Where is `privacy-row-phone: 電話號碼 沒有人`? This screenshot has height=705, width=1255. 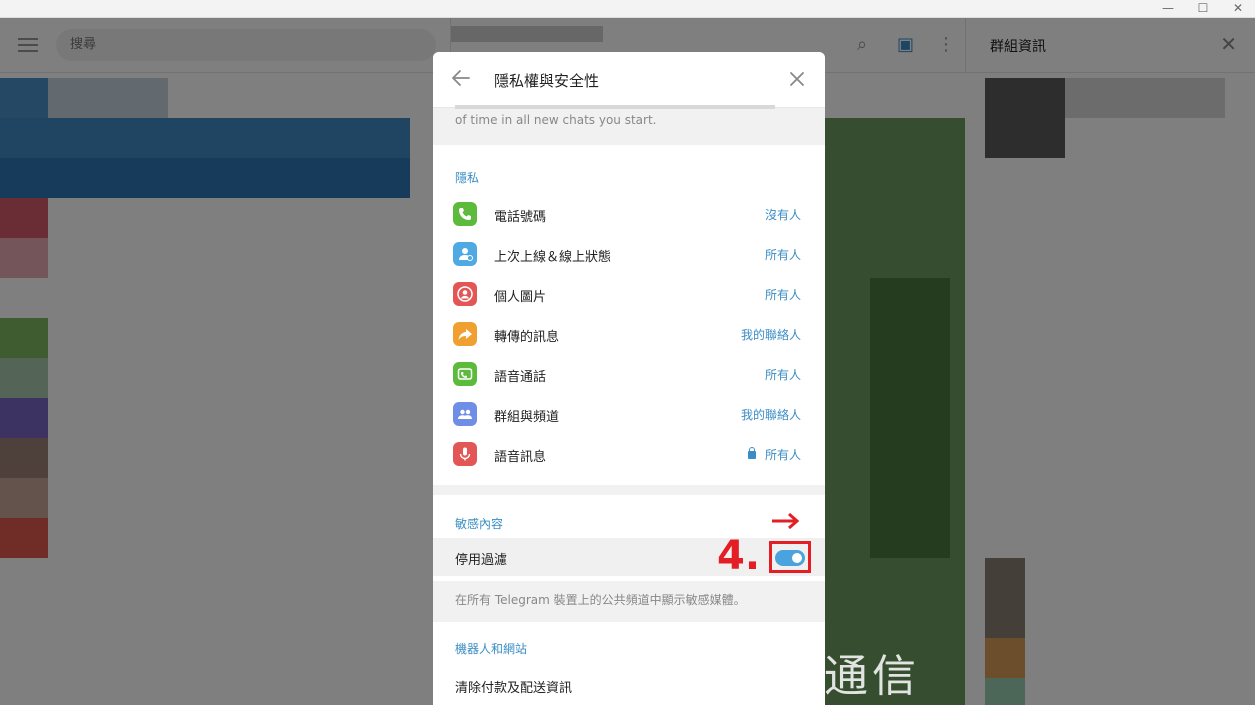
privacy-row-phone: 電話號碼 沒有人 is located at coordinates (629, 214).